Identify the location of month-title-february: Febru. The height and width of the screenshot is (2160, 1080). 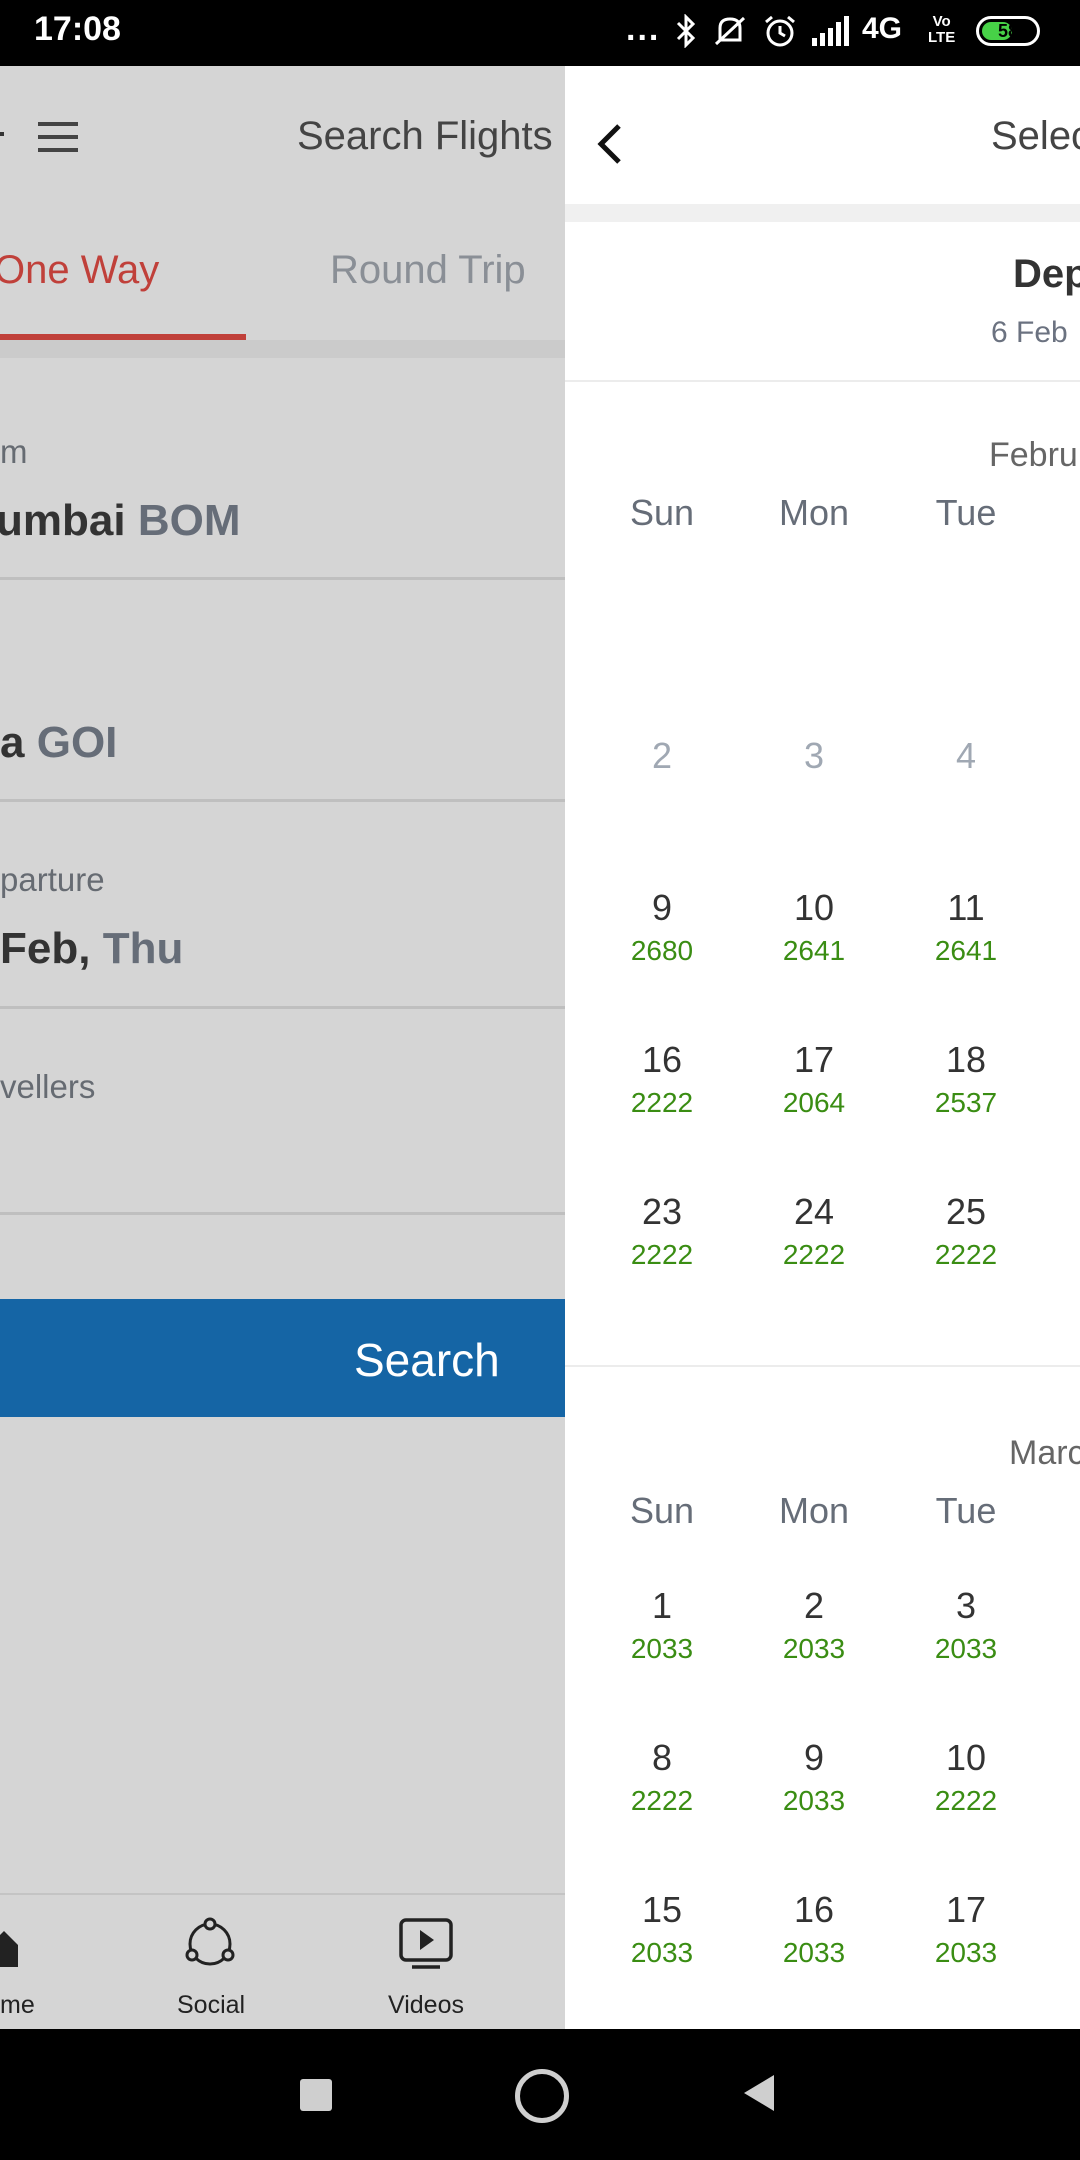
(1033, 455).